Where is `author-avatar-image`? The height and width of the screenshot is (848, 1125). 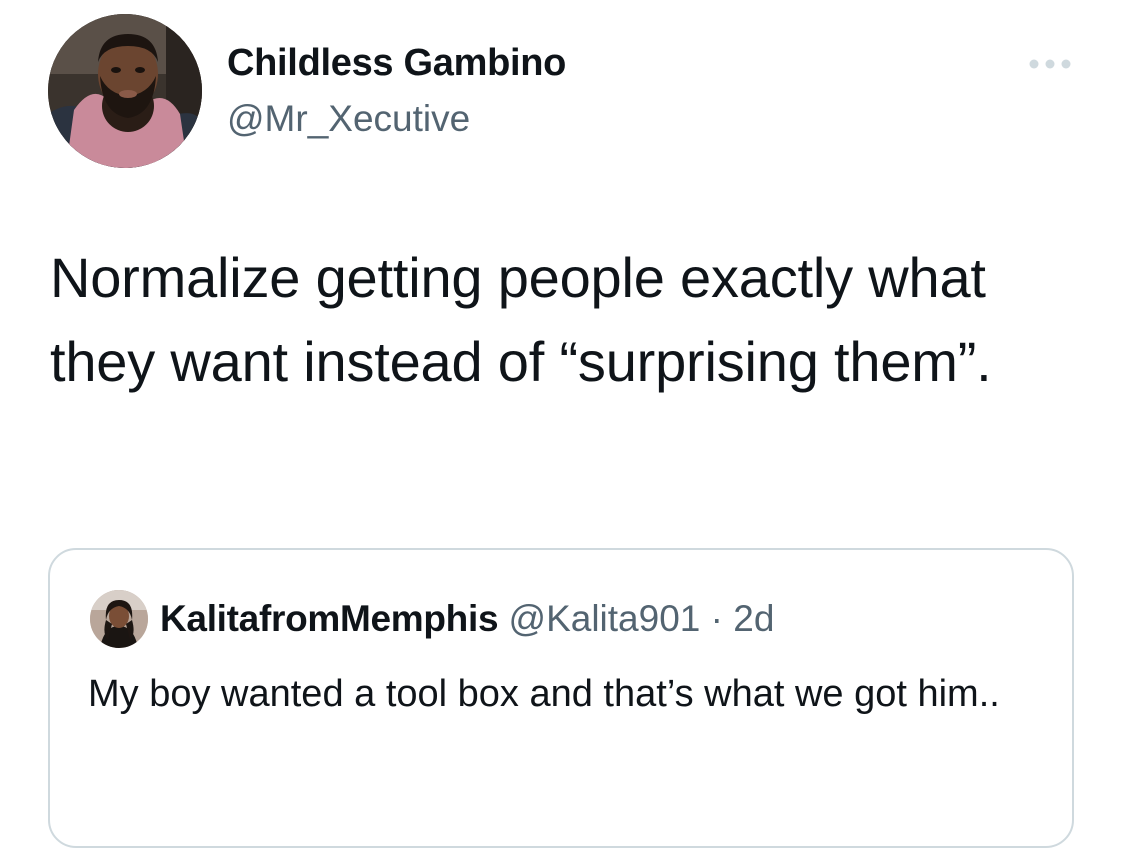 author-avatar-image is located at coordinates (125, 91).